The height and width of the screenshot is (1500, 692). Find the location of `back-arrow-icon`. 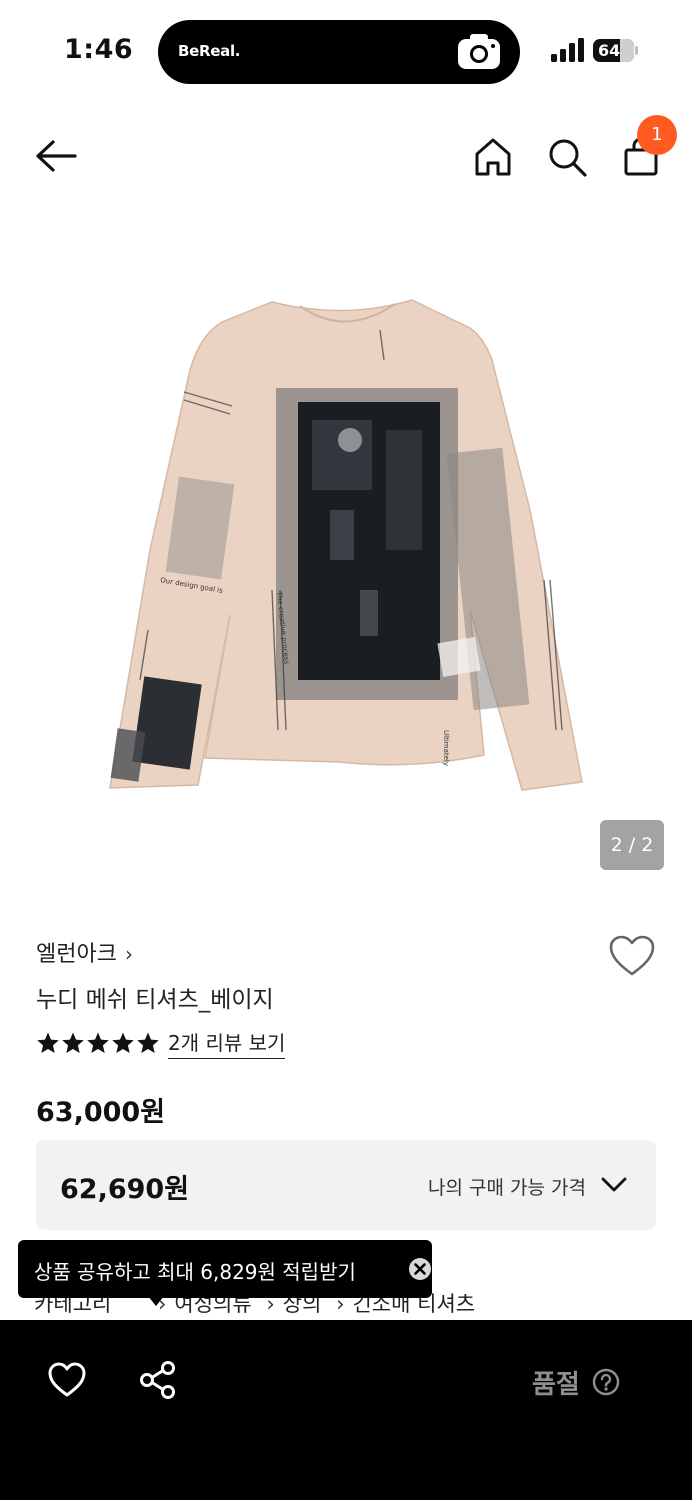

back-arrow-icon is located at coordinates (56, 156).